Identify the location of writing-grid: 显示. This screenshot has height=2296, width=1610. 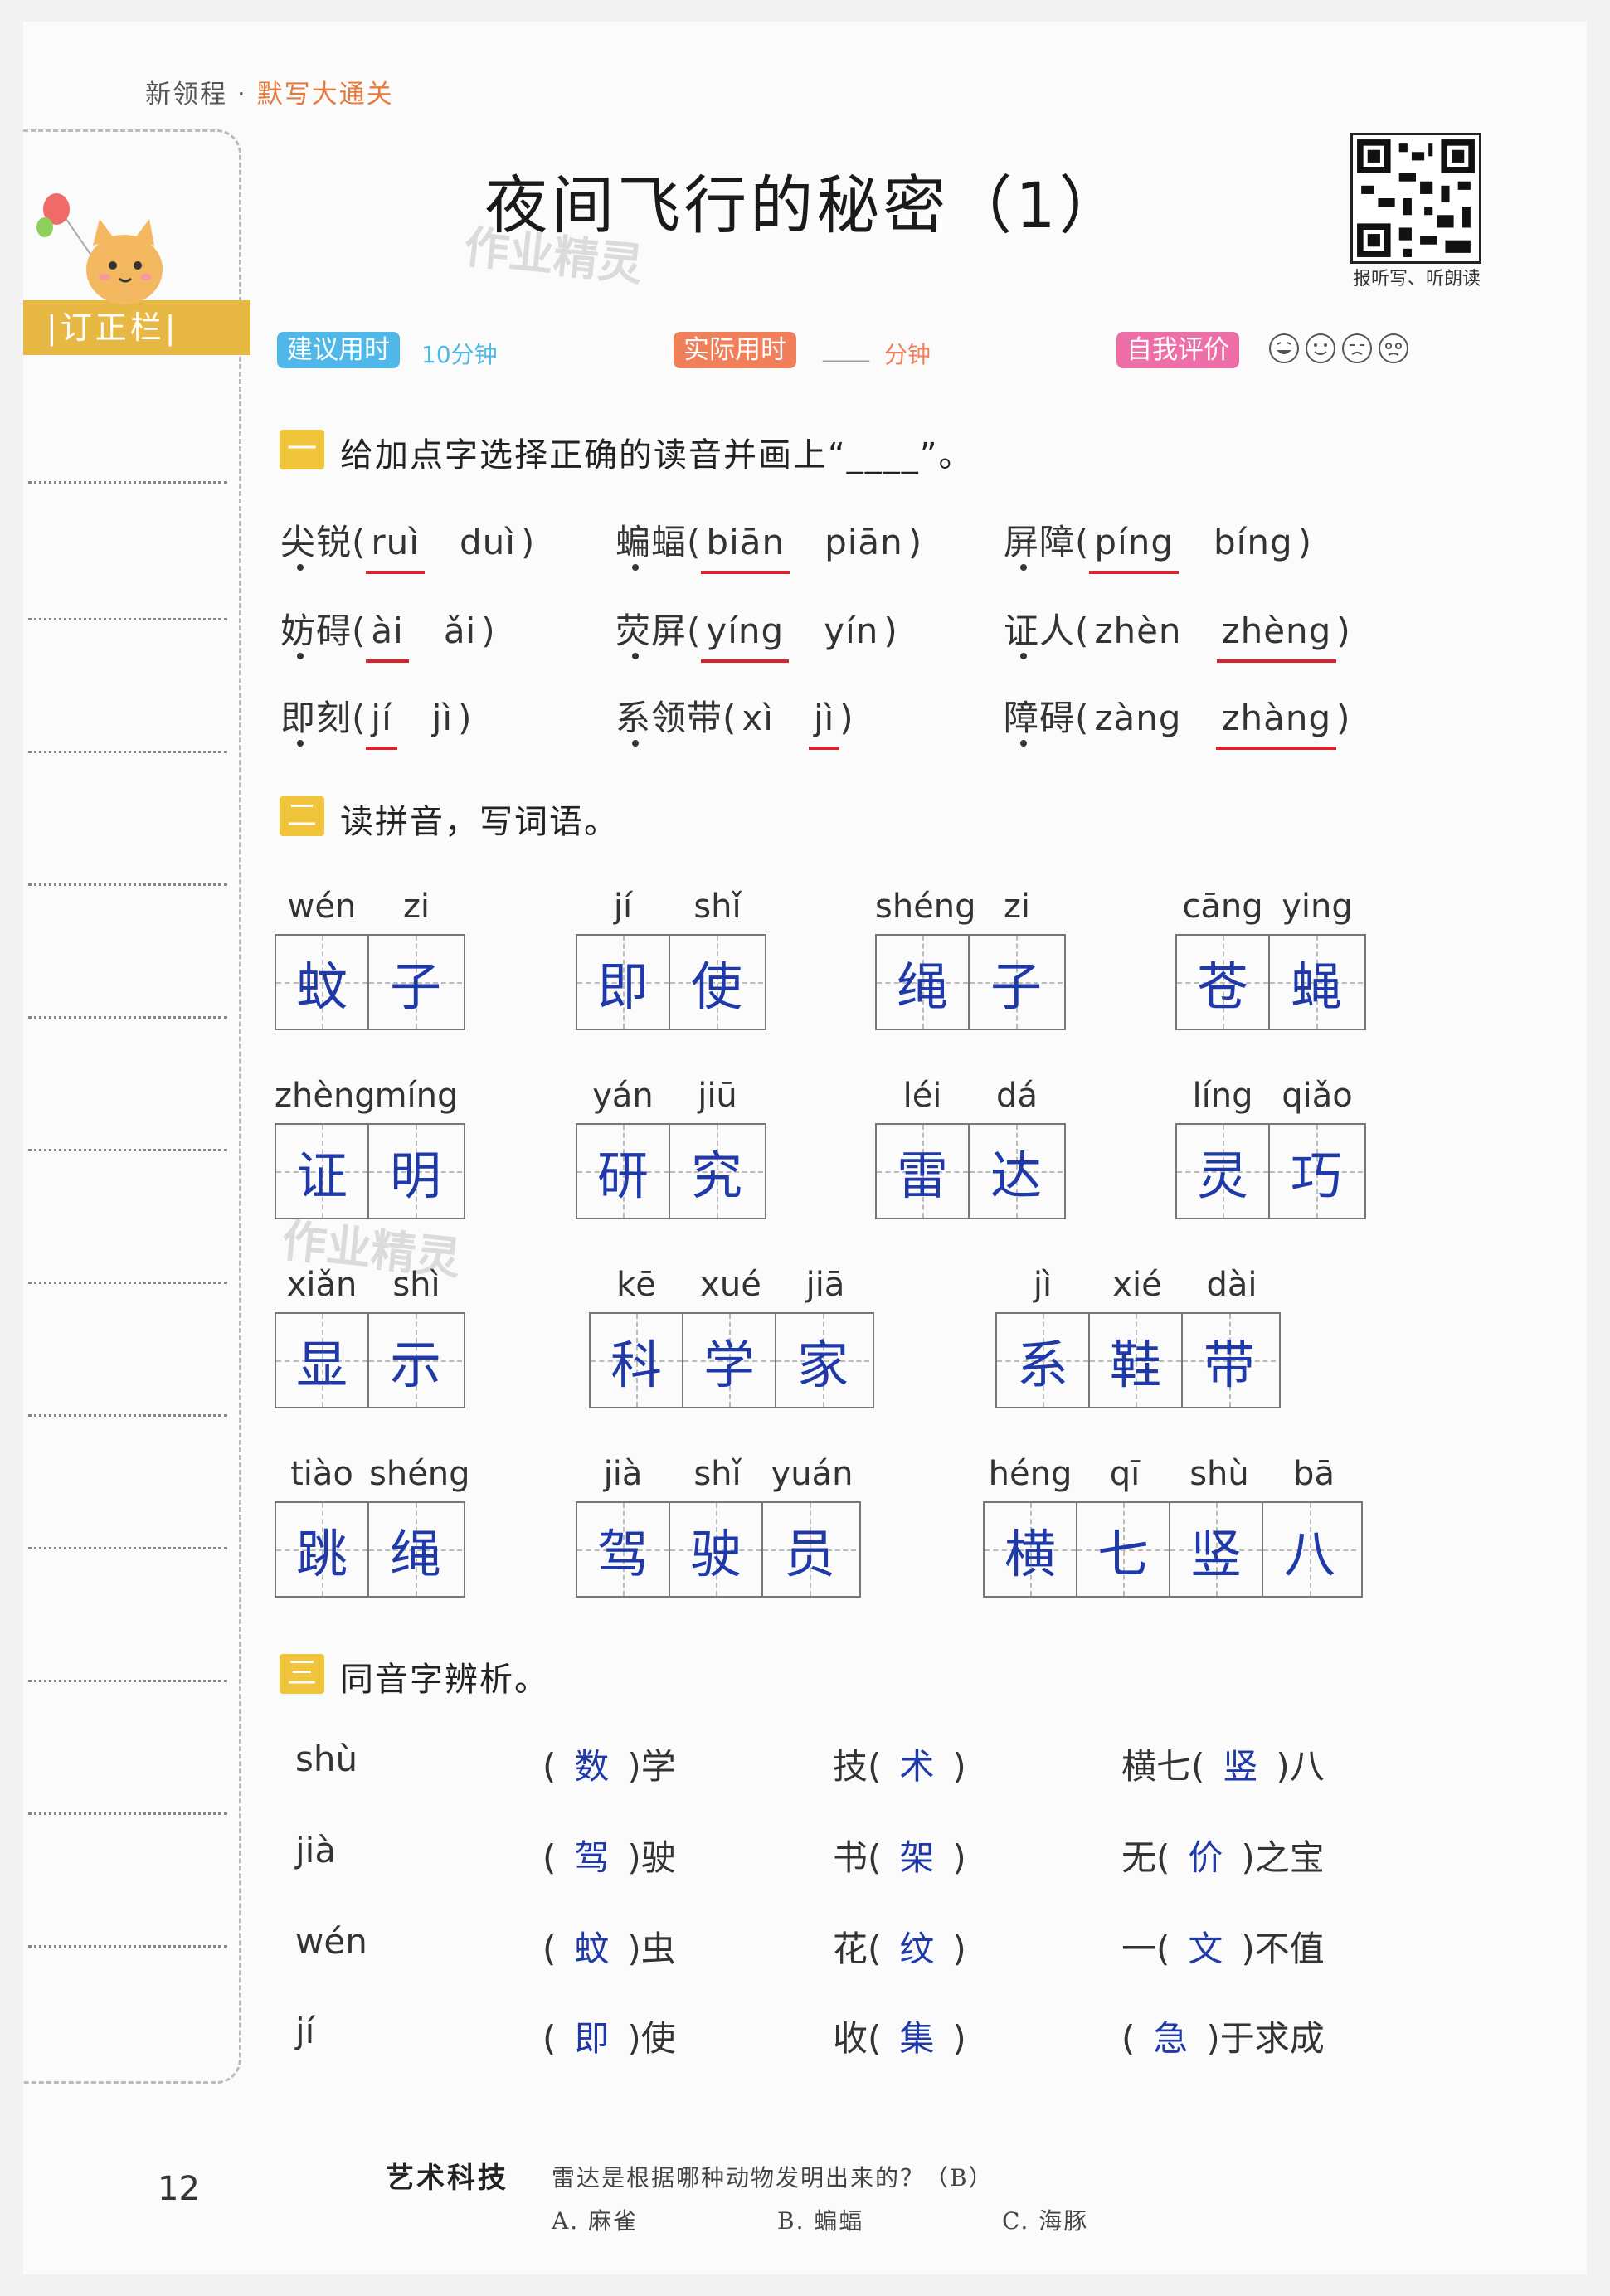
(370, 1360).